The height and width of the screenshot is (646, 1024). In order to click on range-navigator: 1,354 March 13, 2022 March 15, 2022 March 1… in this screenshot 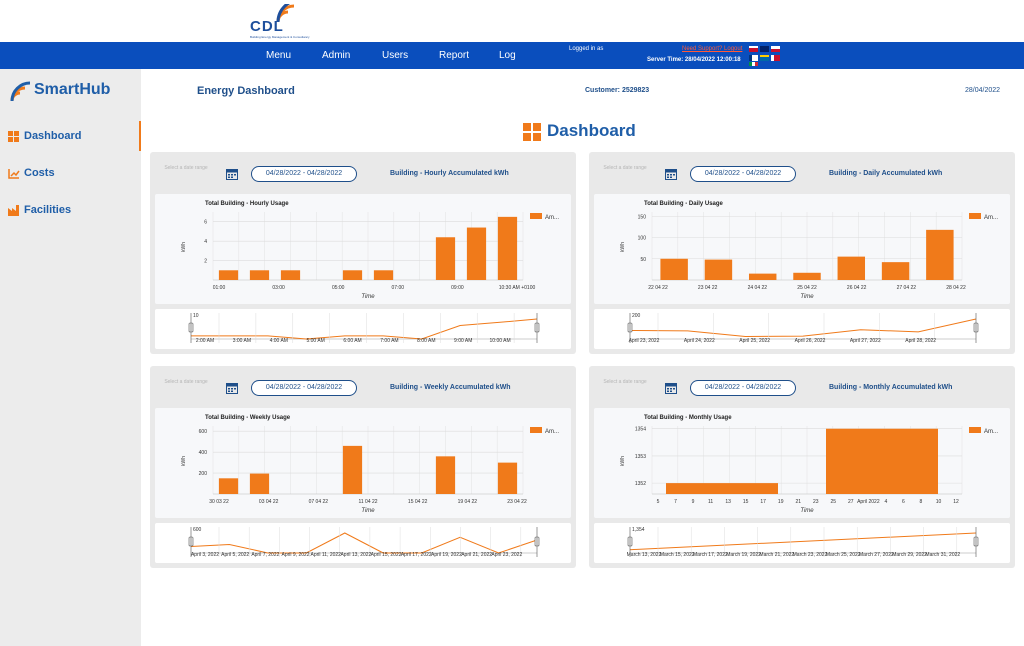, I will do `click(802, 543)`.